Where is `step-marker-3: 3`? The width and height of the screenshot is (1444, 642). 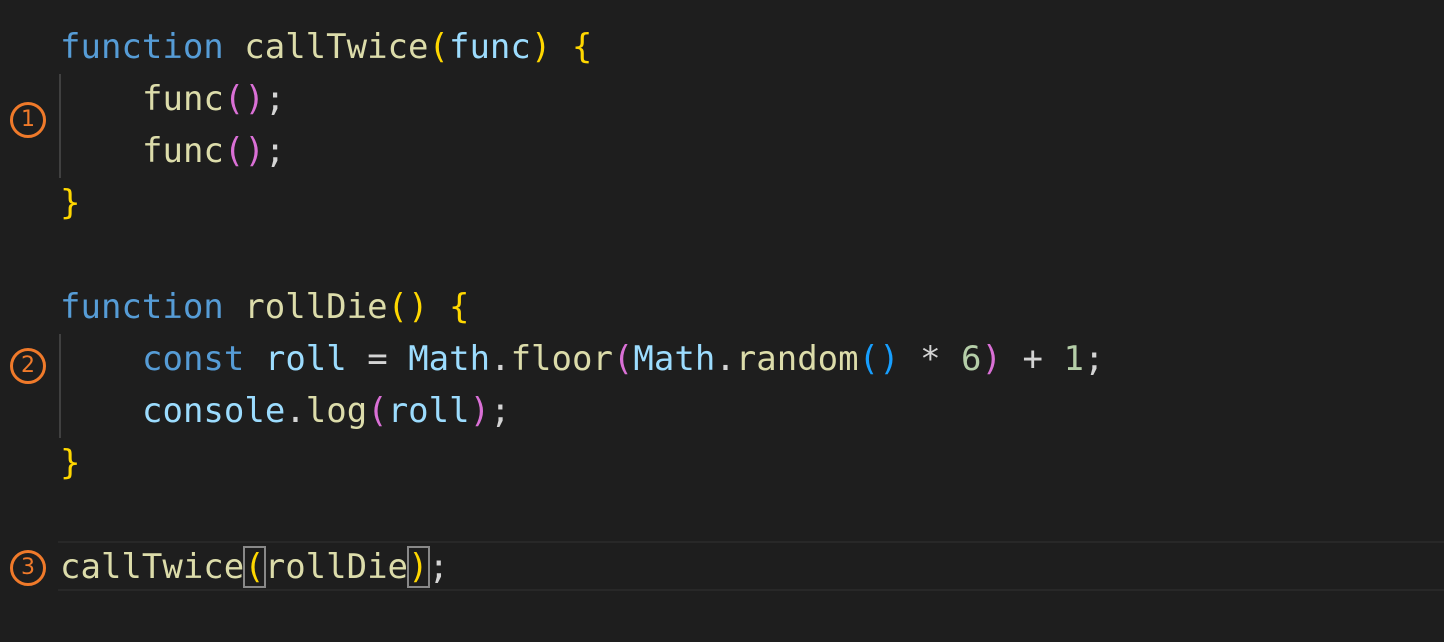
step-marker-3: 3 is located at coordinates (28, 568).